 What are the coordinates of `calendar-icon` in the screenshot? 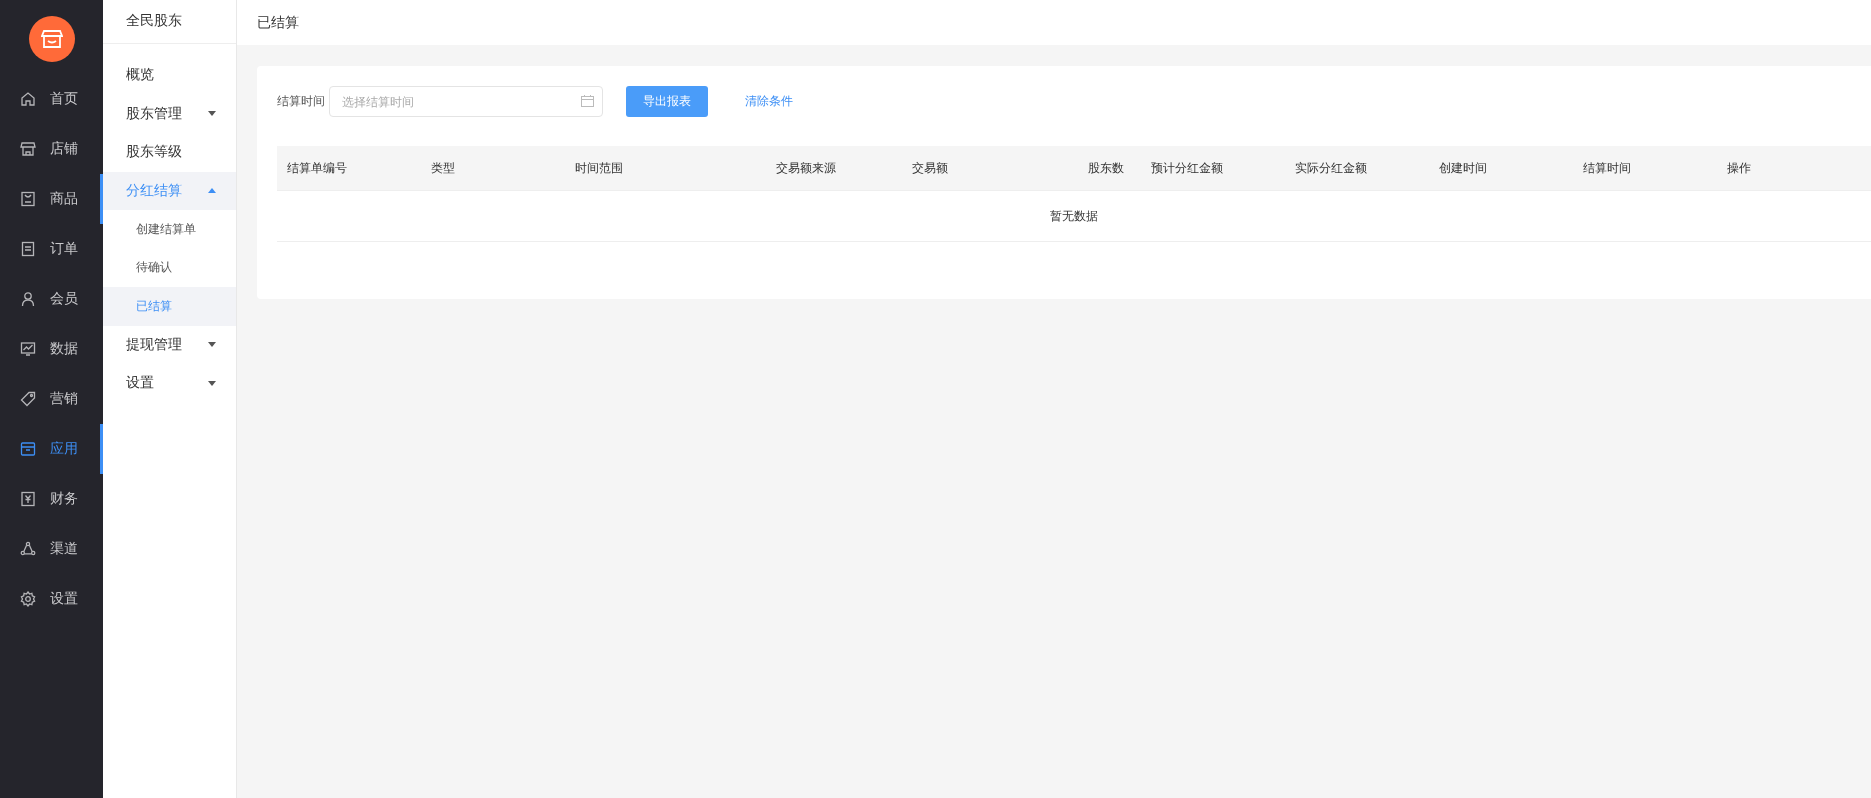 It's located at (587, 101).